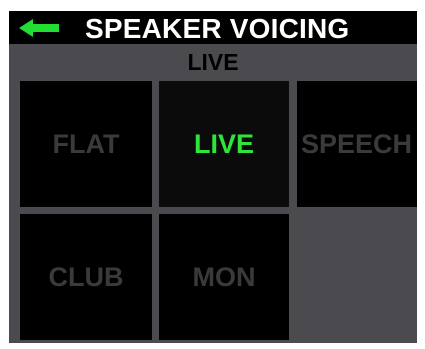 The width and height of the screenshot is (425, 349). I want to click on voicing-live-label: LIVE, so click(223, 143).